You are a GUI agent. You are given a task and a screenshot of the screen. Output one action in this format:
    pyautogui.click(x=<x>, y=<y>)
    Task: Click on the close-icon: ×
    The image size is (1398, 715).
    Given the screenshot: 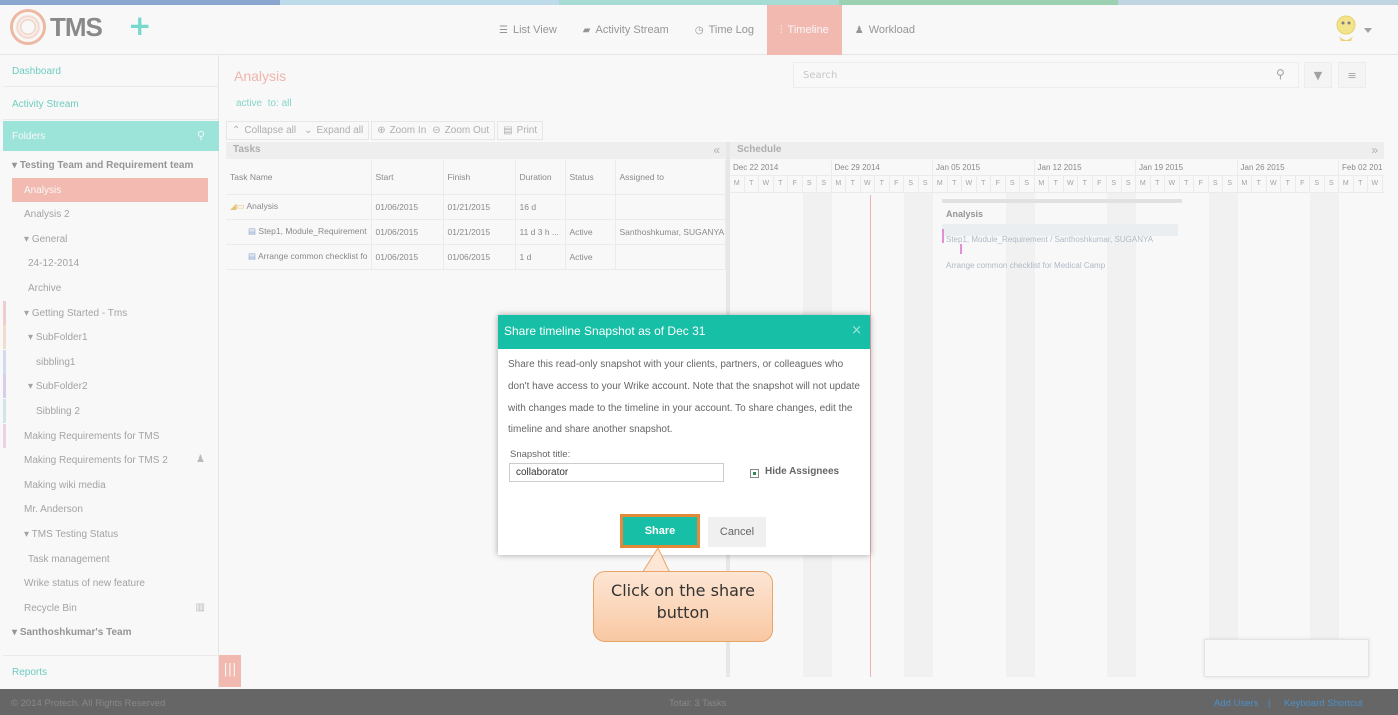 What is the action you would take?
    pyautogui.click(x=856, y=330)
    